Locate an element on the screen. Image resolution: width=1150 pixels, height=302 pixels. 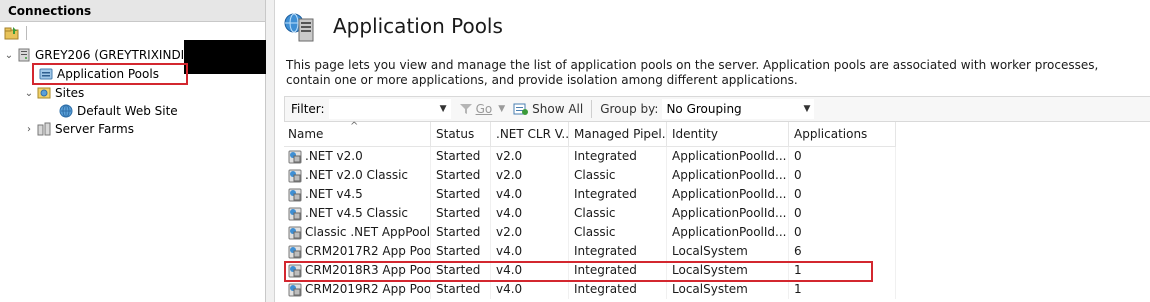
show-all-label: Show All is located at coordinates (558, 109).